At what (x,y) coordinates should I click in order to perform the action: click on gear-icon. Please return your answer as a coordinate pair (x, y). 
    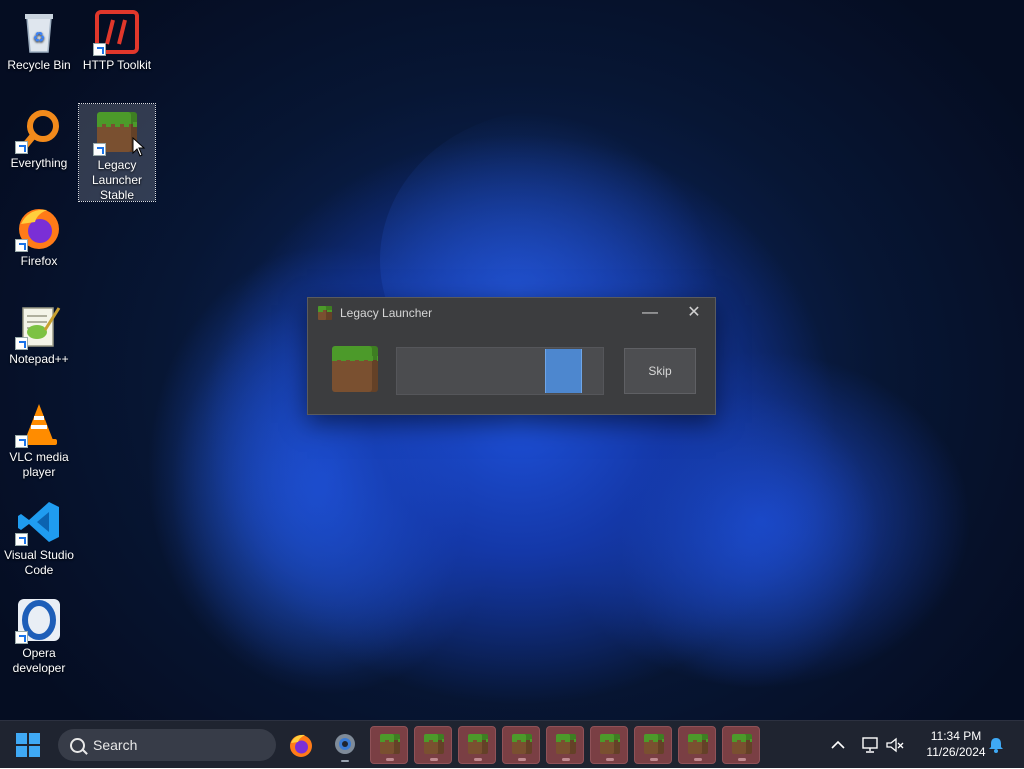
    Looking at the image, I should click on (345, 748).